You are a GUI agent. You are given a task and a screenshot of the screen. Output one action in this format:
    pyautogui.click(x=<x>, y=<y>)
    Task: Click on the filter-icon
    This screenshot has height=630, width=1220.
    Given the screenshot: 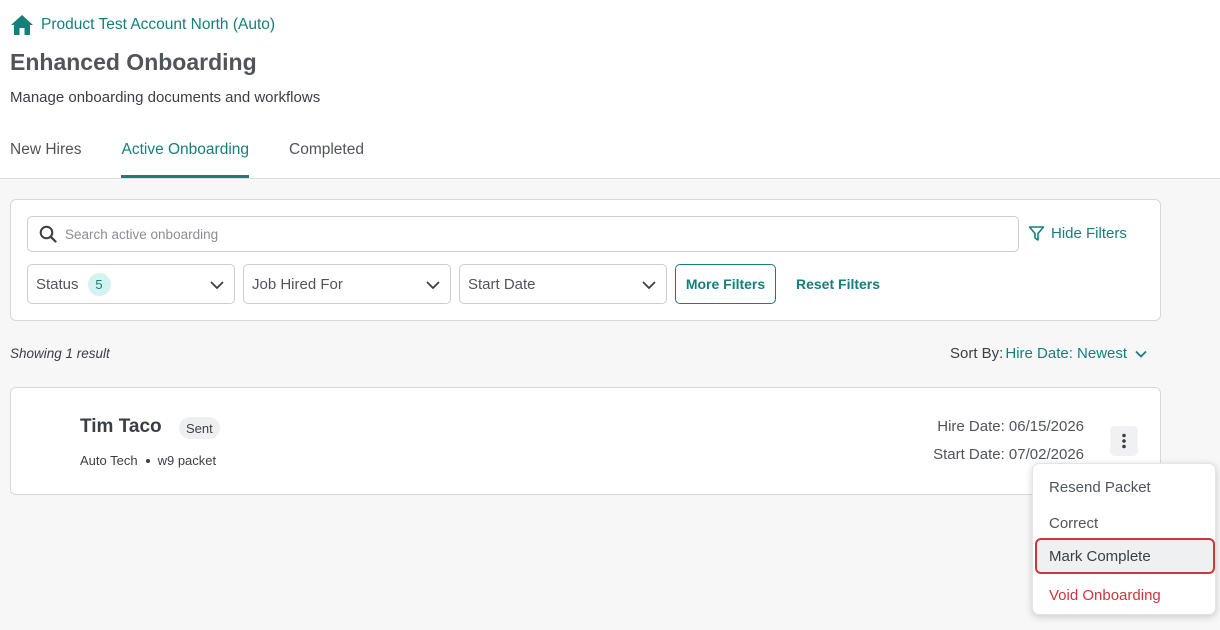 What is the action you would take?
    pyautogui.click(x=1036, y=233)
    